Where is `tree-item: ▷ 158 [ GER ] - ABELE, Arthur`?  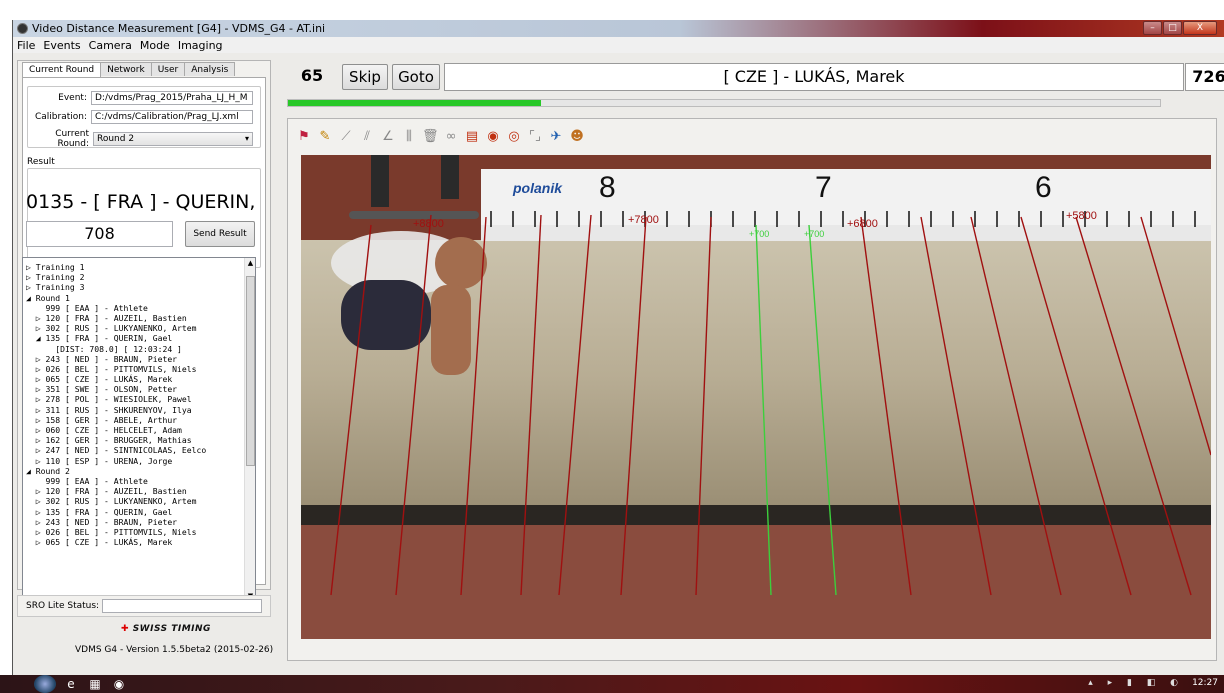 tree-item: ▷ 158 [ GER ] - ABELE, Arthur is located at coordinates (135, 420).